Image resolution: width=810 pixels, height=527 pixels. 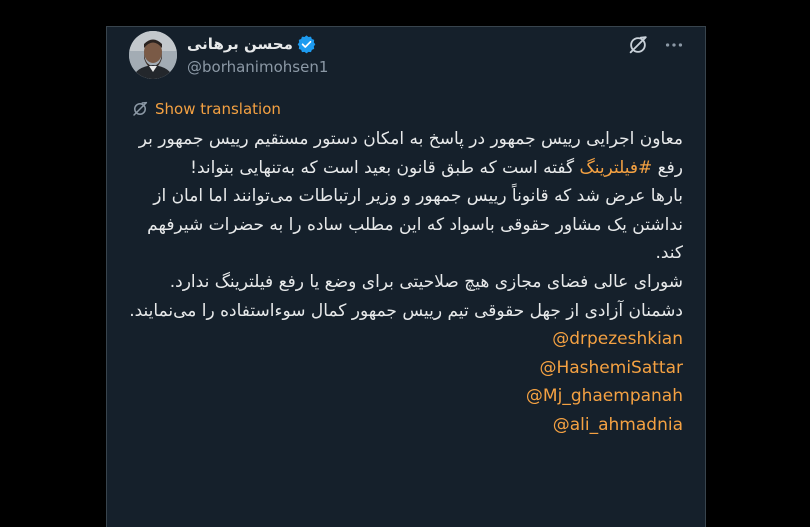 I want to click on avatar, so click(x=153, y=55).